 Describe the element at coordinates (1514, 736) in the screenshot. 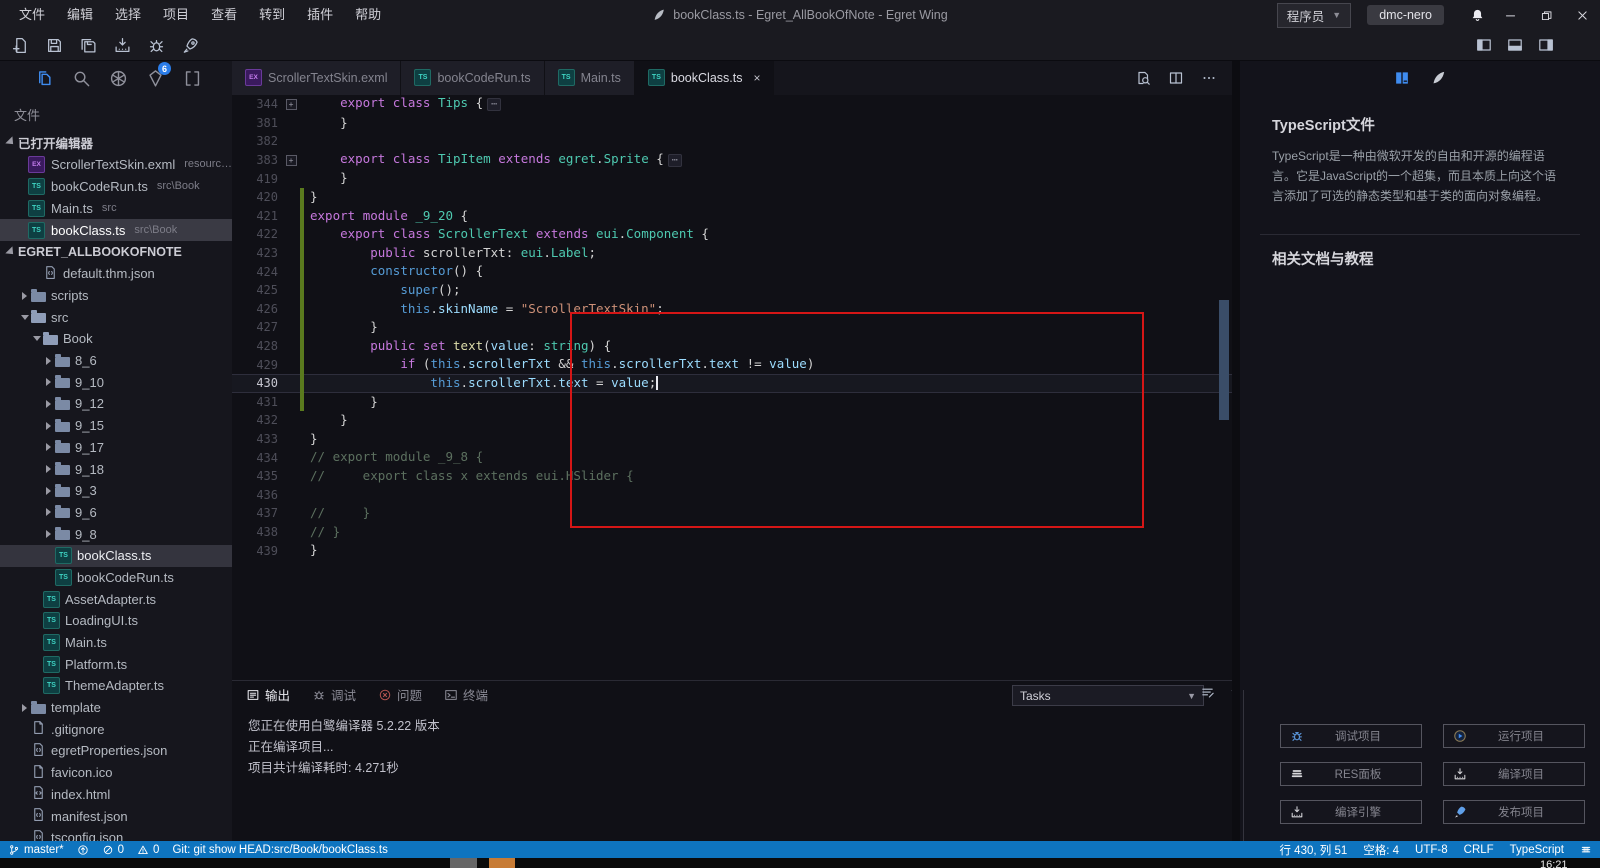

I see `quick-button-运行项目: 运行项目` at that location.